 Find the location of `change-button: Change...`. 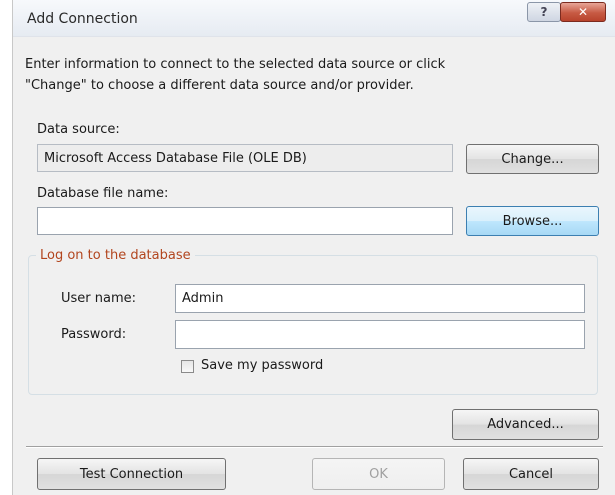

change-button: Change... is located at coordinates (532, 159).